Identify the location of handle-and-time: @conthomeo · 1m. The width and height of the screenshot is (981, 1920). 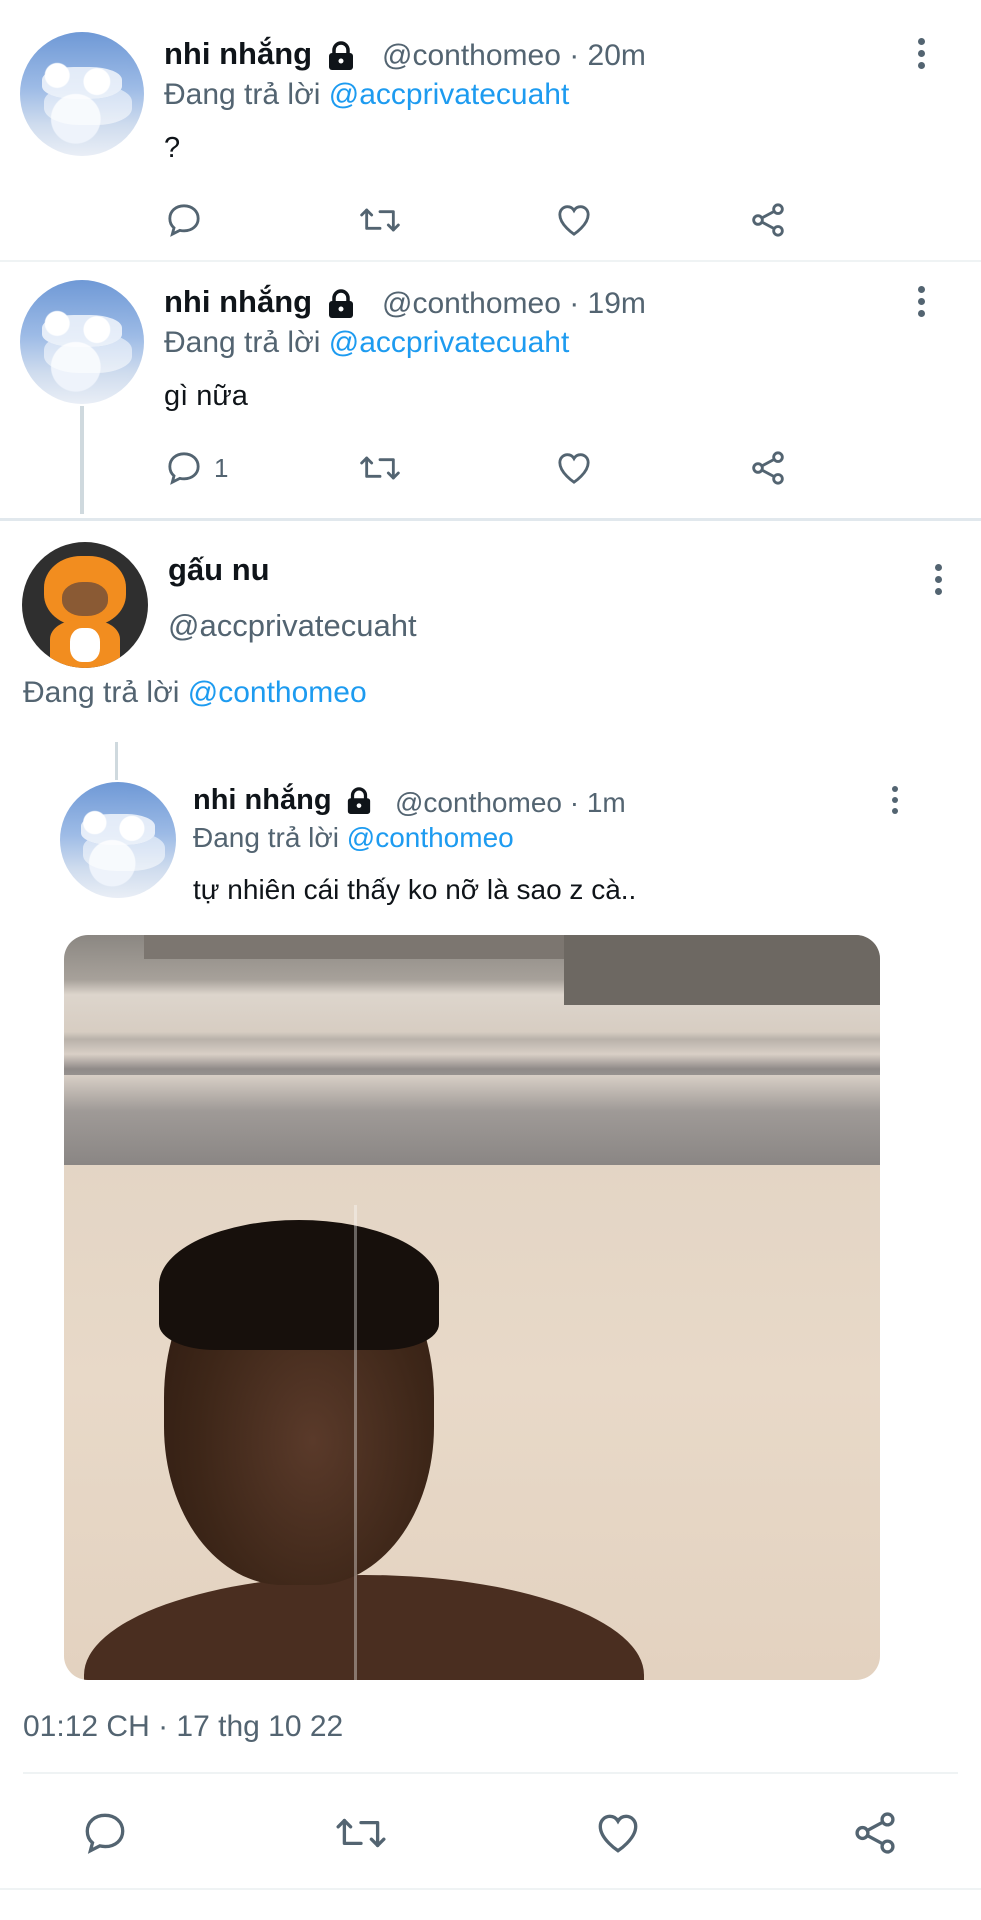
(510, 803).